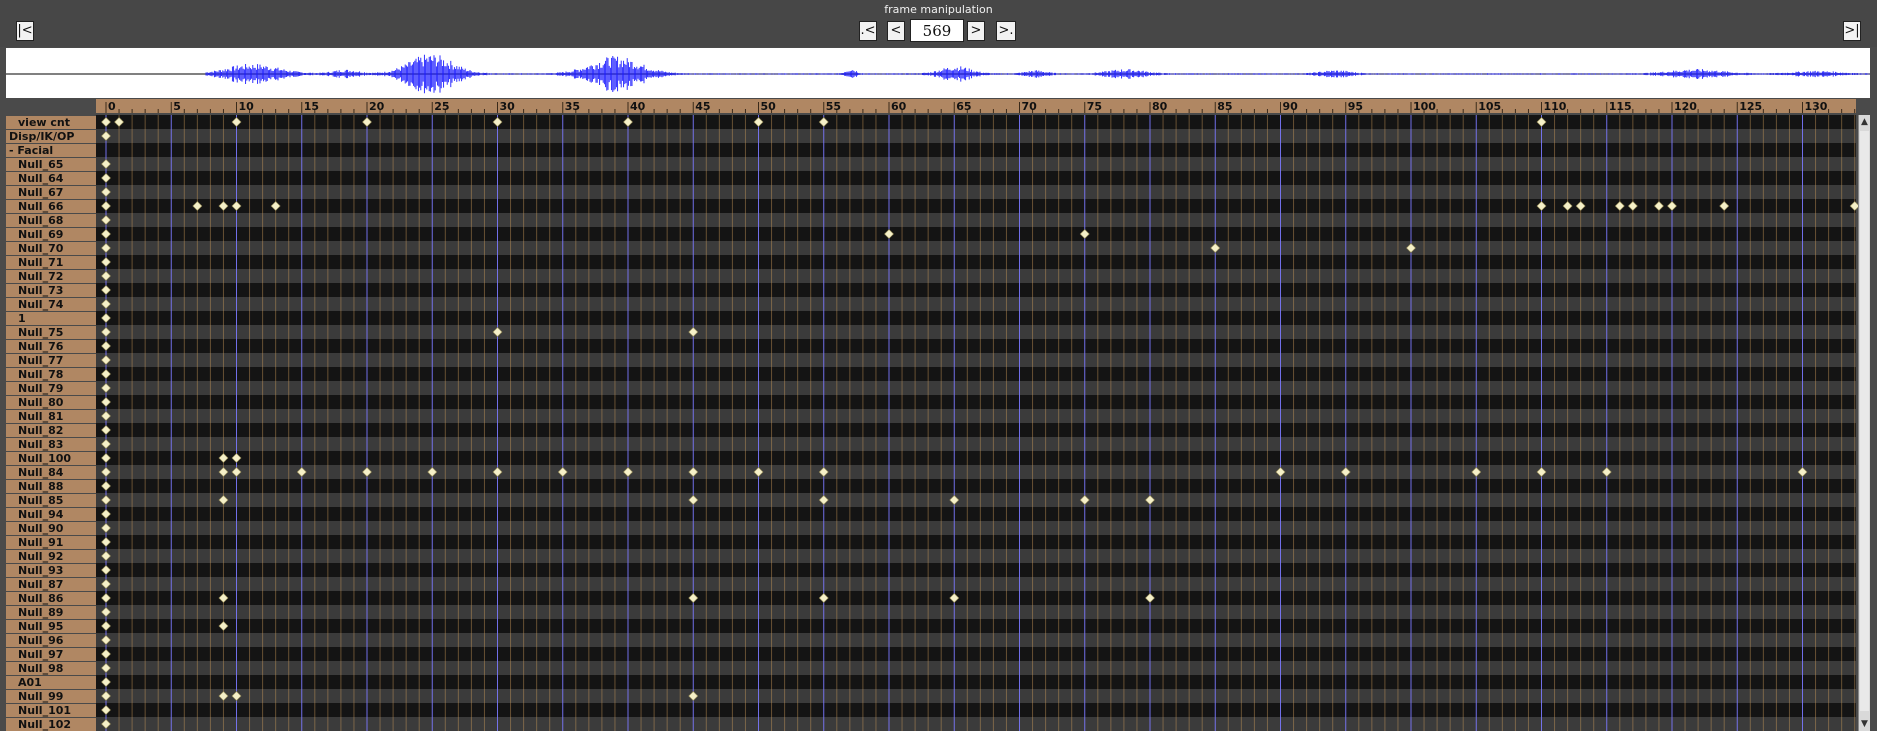 Image resolution: width=1877 pixels, height=731 pixels. I want to click on track-label: Null_92, so click(51, 556).